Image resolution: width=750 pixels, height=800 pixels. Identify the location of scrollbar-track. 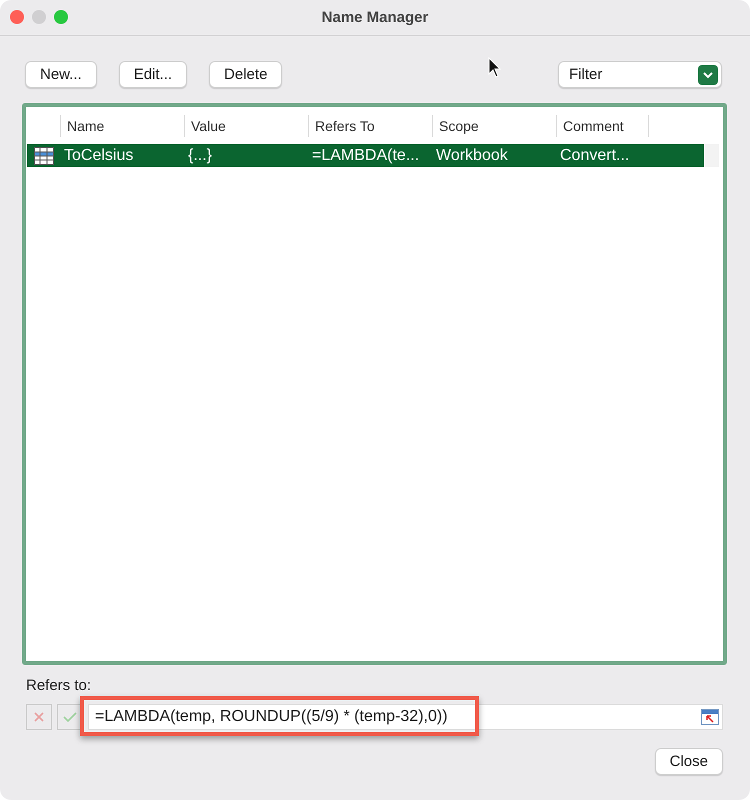
(711, 155).